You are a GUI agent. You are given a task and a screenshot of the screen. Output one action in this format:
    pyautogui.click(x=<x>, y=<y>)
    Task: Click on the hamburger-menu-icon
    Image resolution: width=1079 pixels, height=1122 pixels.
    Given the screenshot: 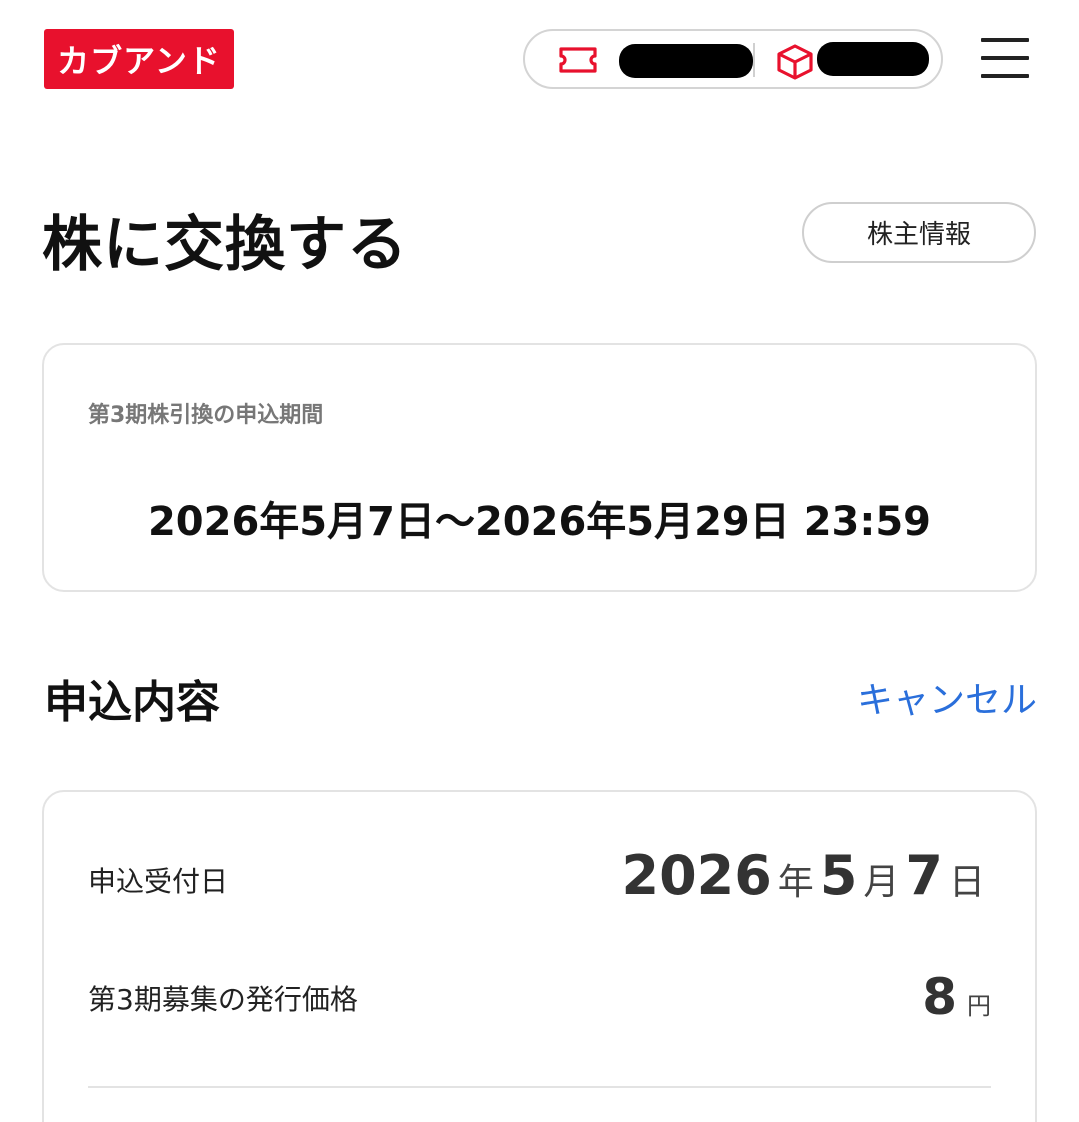 What is the action you would take?
    pyautogui.click(x=1005, y=59)
    